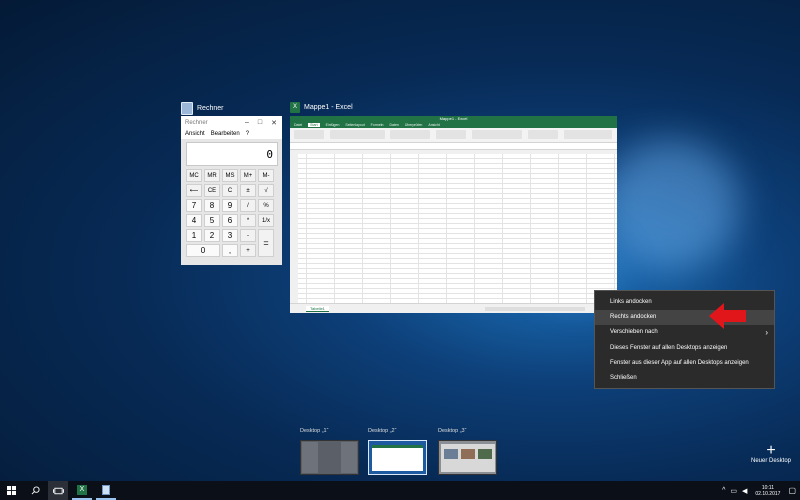 The width and height of the screenshot is (800, 500). I want to click on key-equals: =, so click(266, 243).